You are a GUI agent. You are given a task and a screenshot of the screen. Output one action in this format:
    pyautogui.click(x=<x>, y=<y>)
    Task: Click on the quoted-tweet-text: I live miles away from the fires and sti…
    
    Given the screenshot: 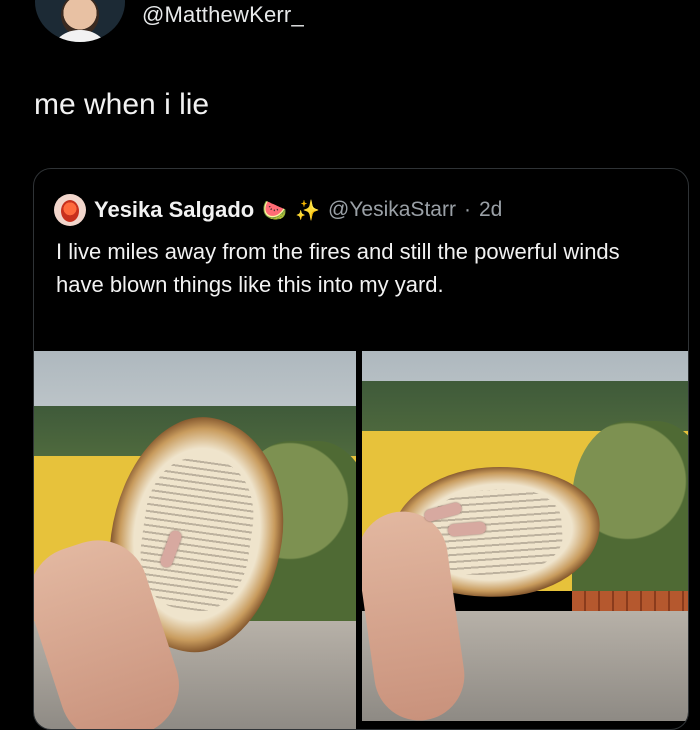 What is the action you would take?
    pyautogui.click(x=338, y=268)
    